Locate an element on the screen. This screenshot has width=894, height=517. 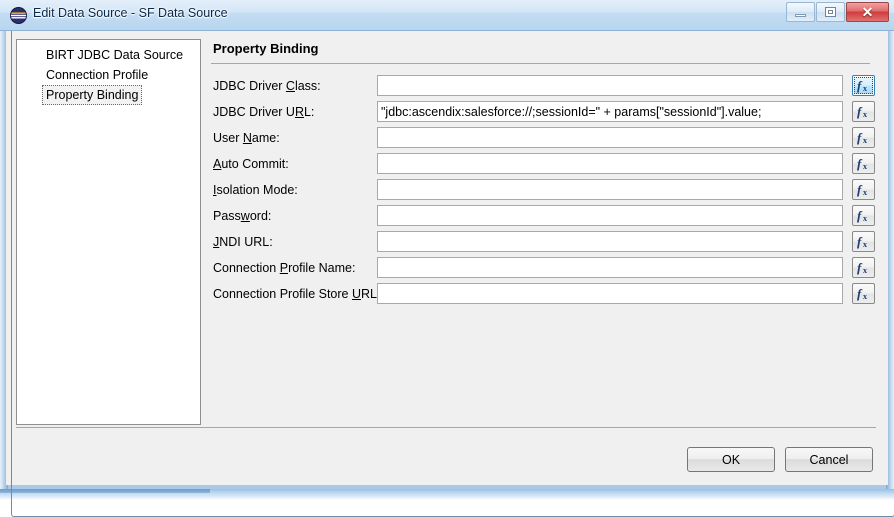
form-row: JDBC Driver URL: fx is located at coordinates (543, 114).